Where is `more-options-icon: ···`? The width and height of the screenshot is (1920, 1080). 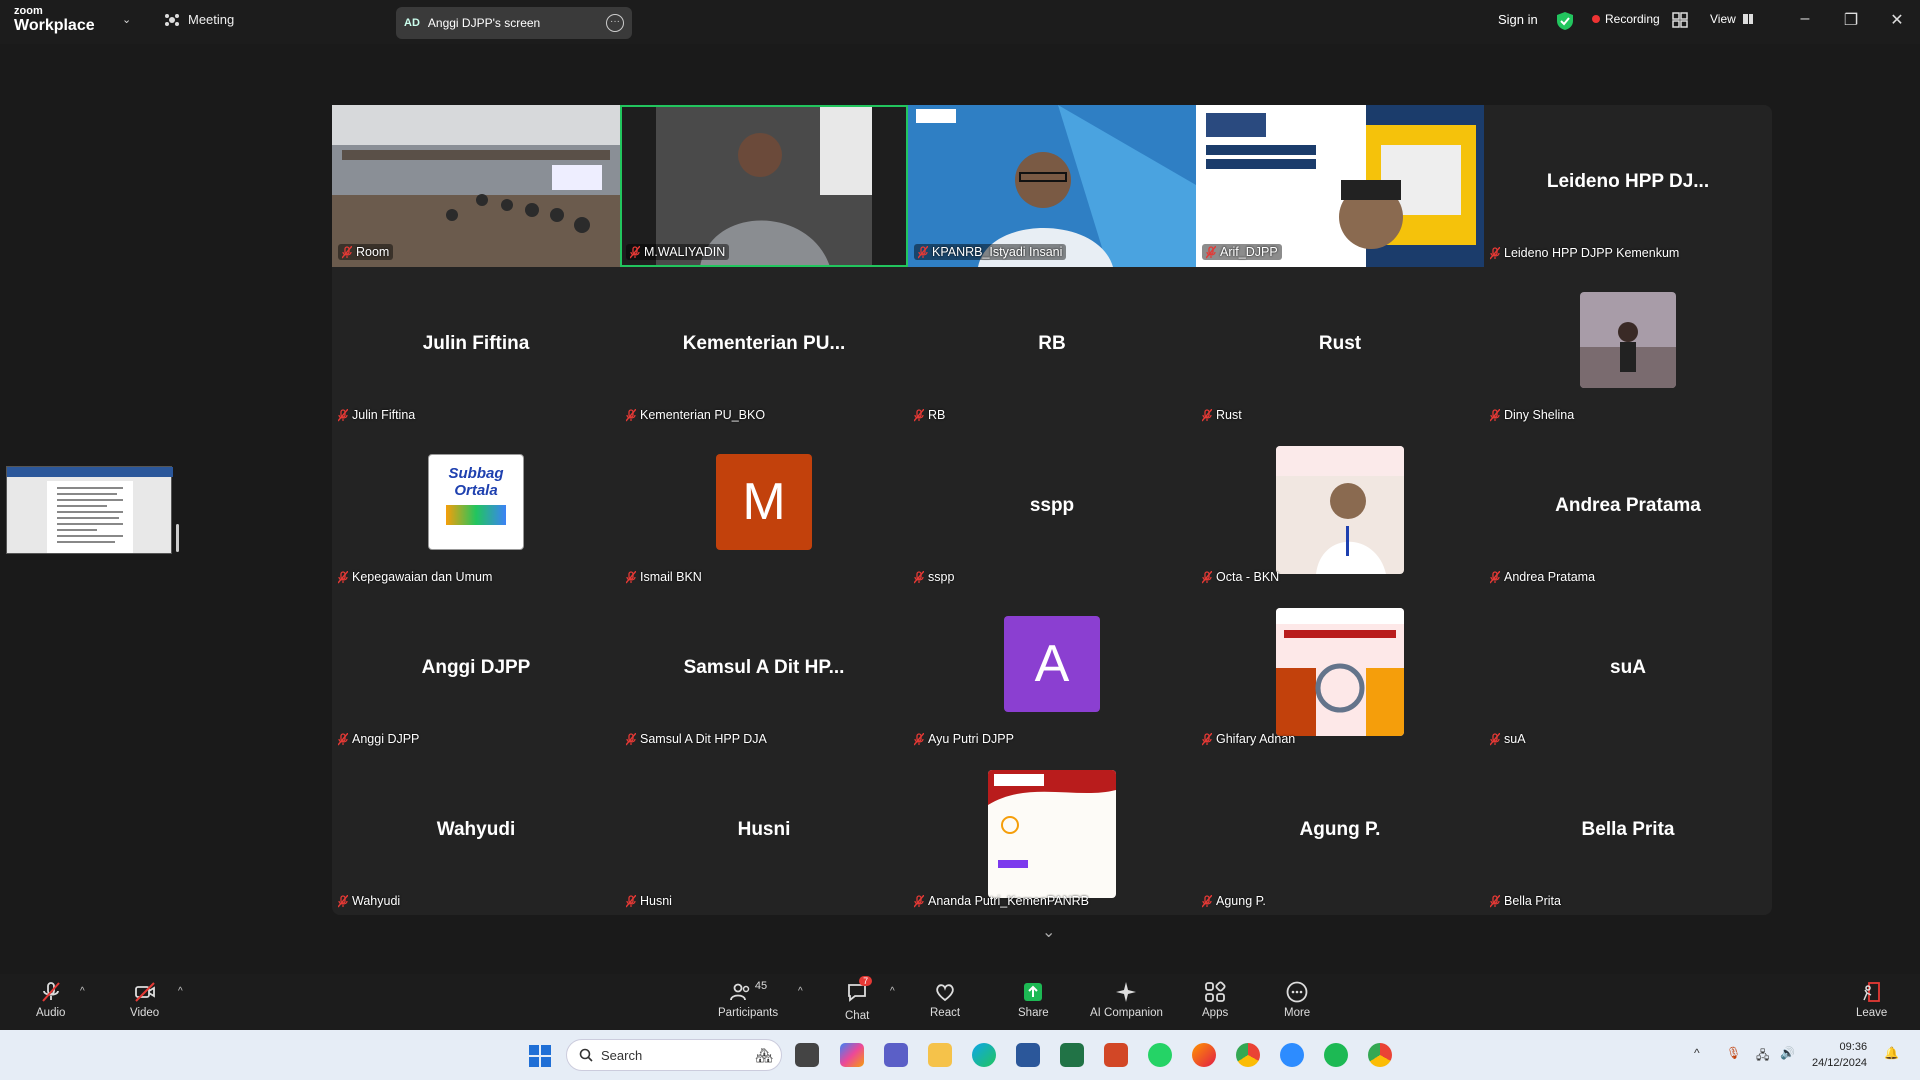 more-options-icon: ··· is located at coordinates (615, 23).